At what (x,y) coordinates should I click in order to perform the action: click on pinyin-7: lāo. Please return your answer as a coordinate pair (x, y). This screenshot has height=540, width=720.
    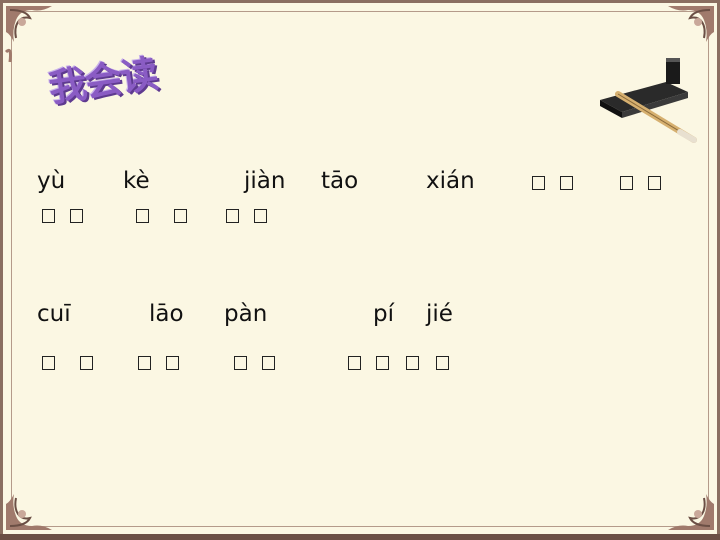
    Looking at the image, I should click on (166, 314).